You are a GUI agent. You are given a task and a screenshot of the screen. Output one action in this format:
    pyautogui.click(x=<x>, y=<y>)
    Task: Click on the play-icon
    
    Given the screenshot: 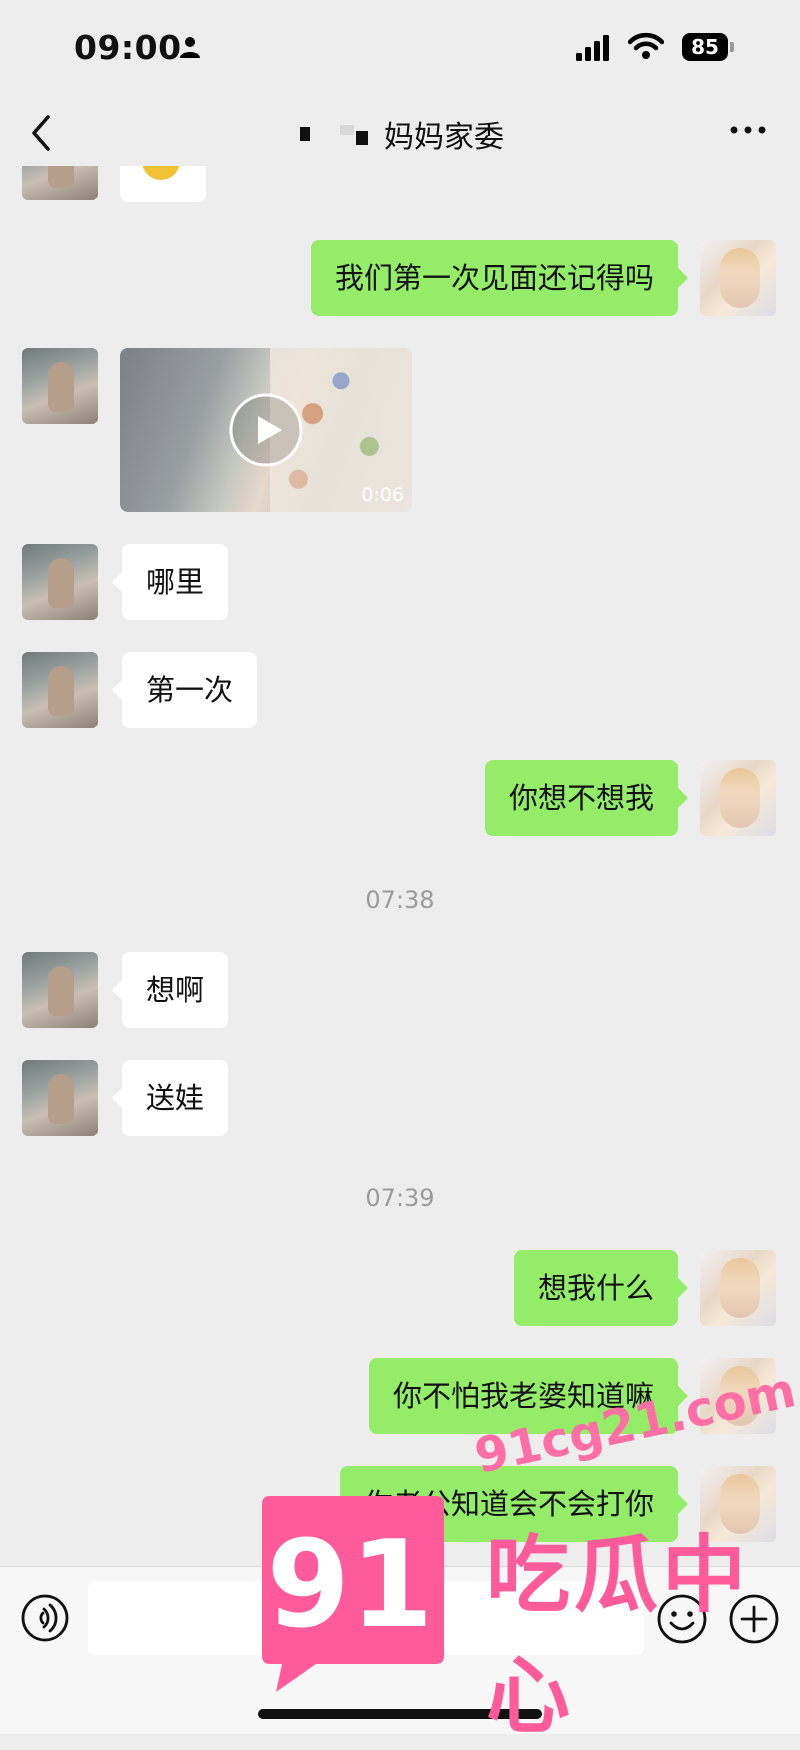 What is the action you would take?
    pyautogui.click(x=266, y=430)
    